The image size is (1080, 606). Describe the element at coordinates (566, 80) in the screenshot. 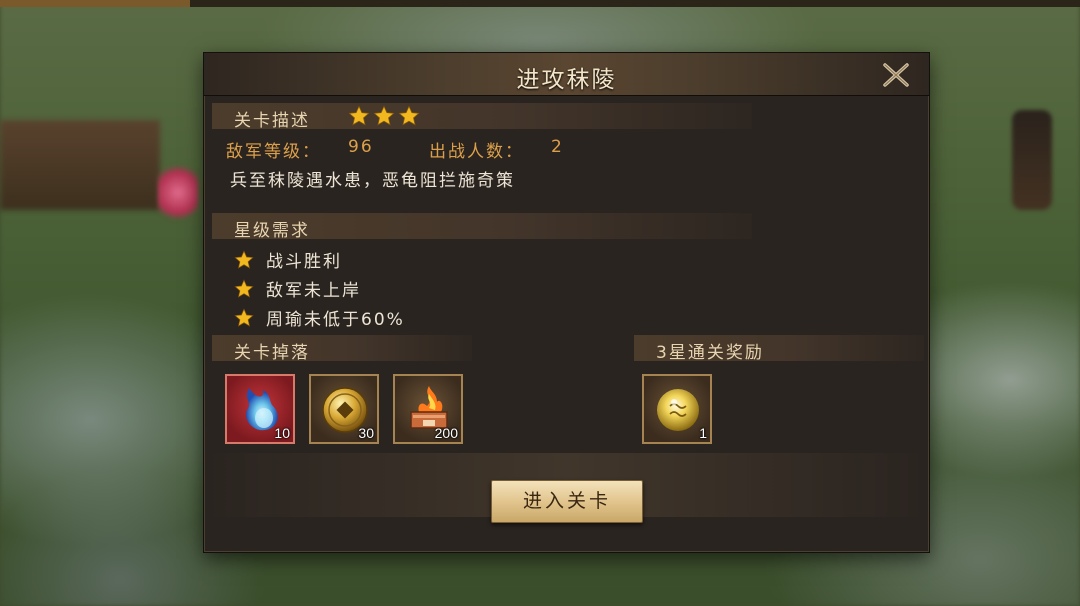

I see `dialog-title: 进攻秣陵` at that location.